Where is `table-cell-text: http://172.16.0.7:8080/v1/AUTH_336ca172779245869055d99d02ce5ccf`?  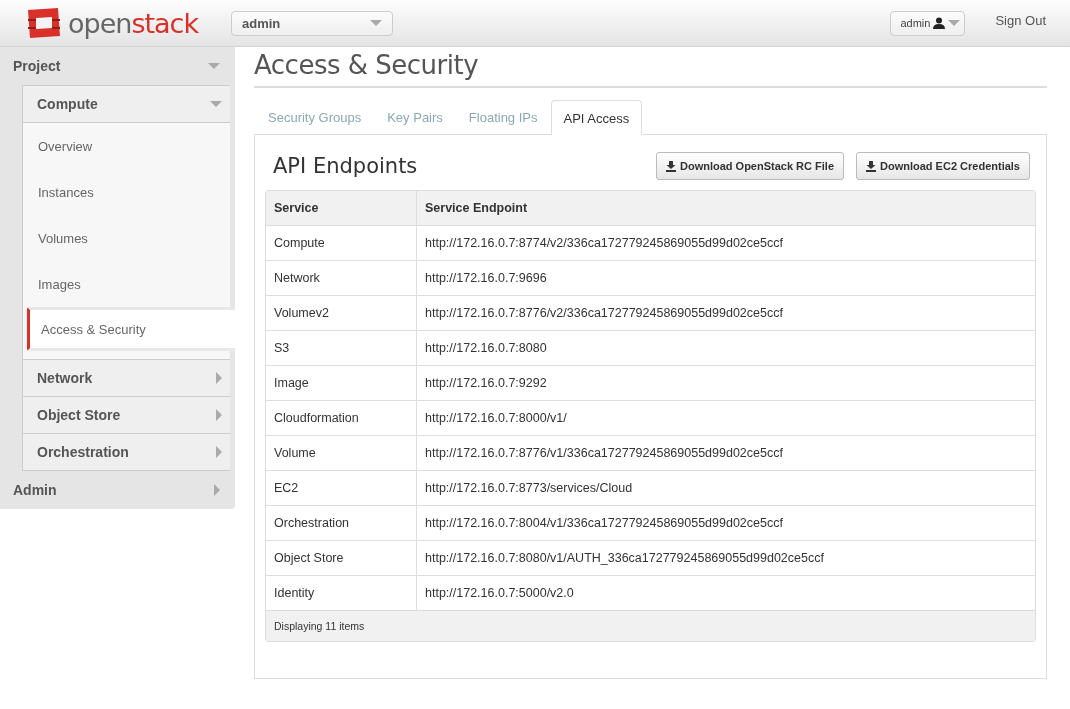
table-cell-text: http://172.16.0.7:8080/v1/AUTH_336ca172779245869055d99d02ce5ccf is located at coordinates (624, 558).